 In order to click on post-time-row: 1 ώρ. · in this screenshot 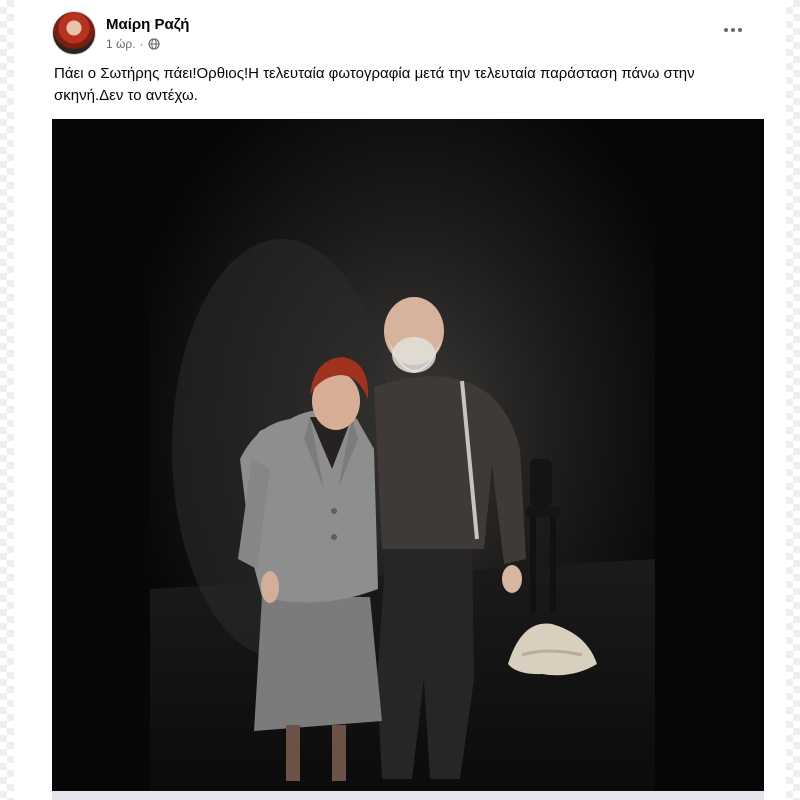, I will do `click(147, 44)`.